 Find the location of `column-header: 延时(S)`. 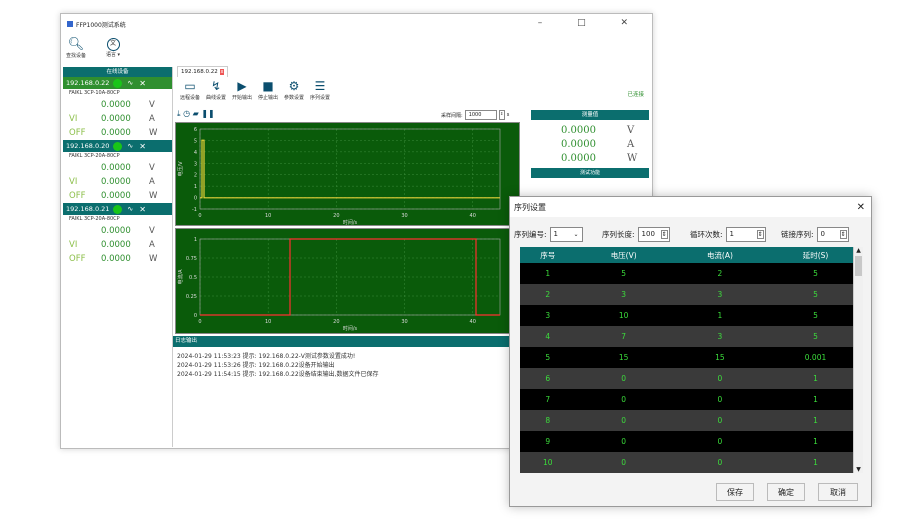

column-header: 延时(S) is located at coordinates (815, 255).